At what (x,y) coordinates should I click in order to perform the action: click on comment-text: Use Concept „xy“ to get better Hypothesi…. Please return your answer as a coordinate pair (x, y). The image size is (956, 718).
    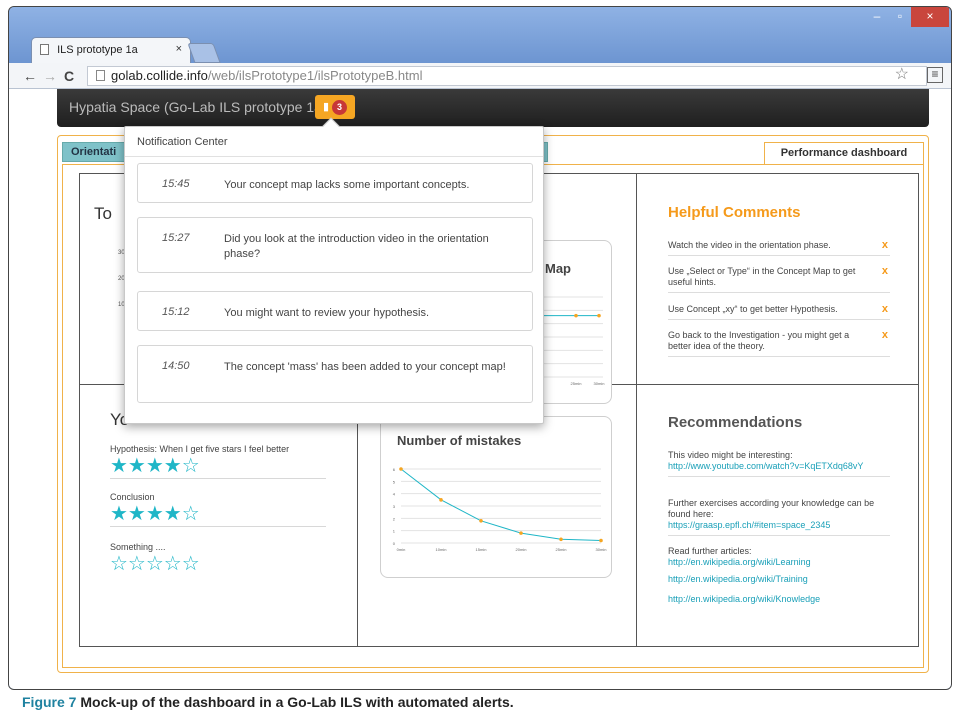
    Looking at the image, I should click on (753, 309).